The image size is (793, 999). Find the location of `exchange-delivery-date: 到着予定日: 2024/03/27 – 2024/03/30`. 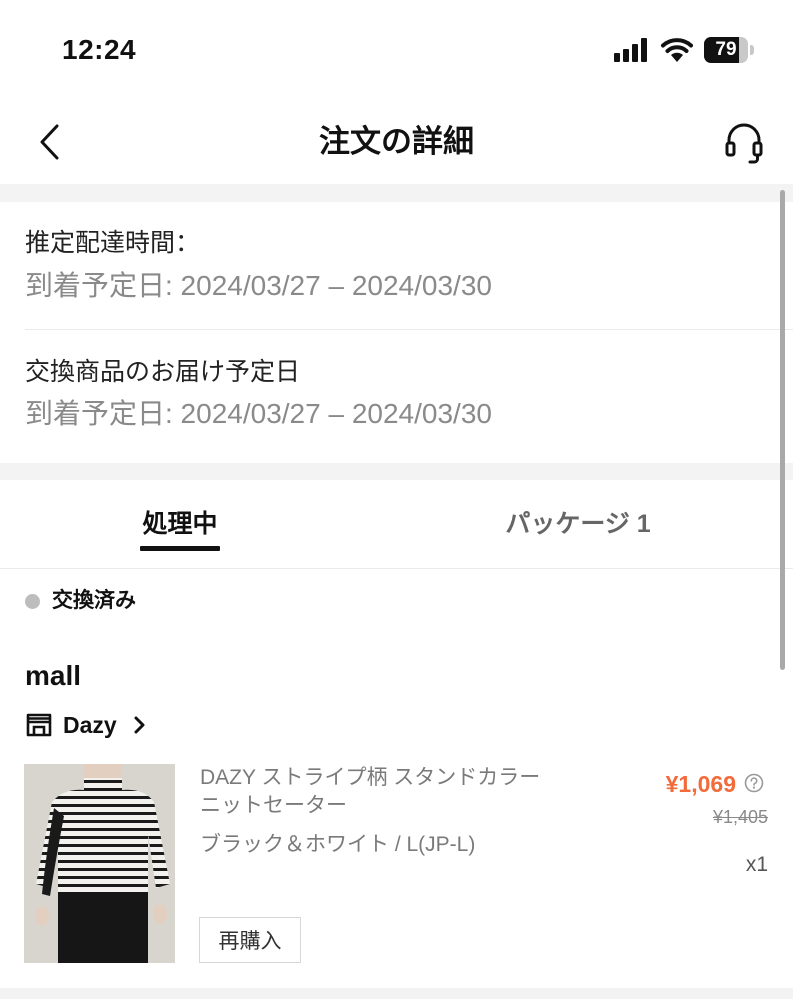

exchange-delivery-date: 到着予定日: 2024/03/27 – 2024/03/30 is located at coordinates (258, 413).